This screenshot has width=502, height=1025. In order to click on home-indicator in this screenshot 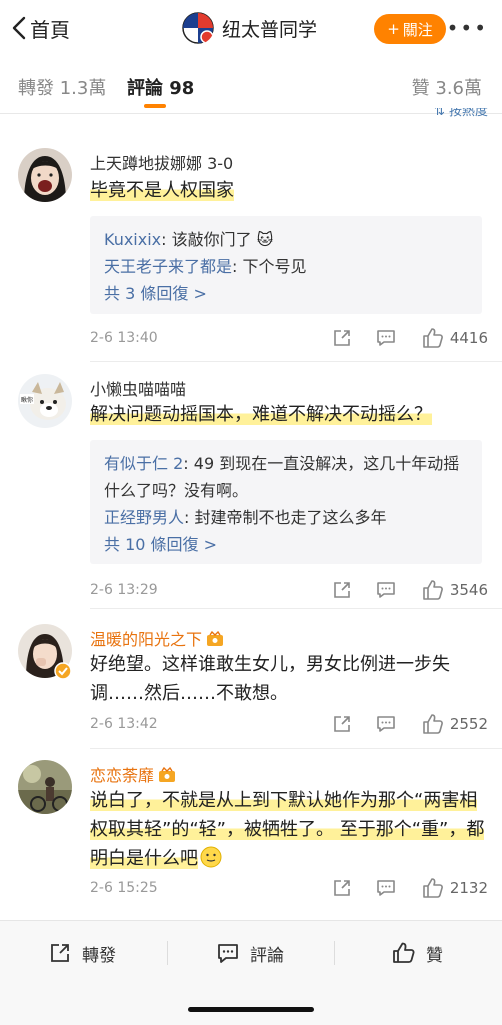, I will do `click(251, 1009)`.